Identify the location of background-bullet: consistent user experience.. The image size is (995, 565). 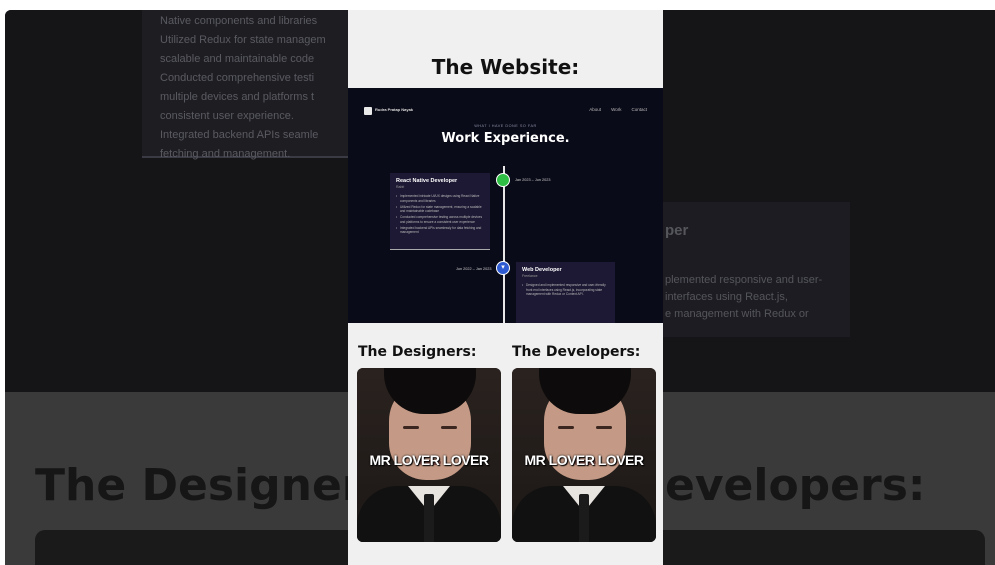
(227, 116).